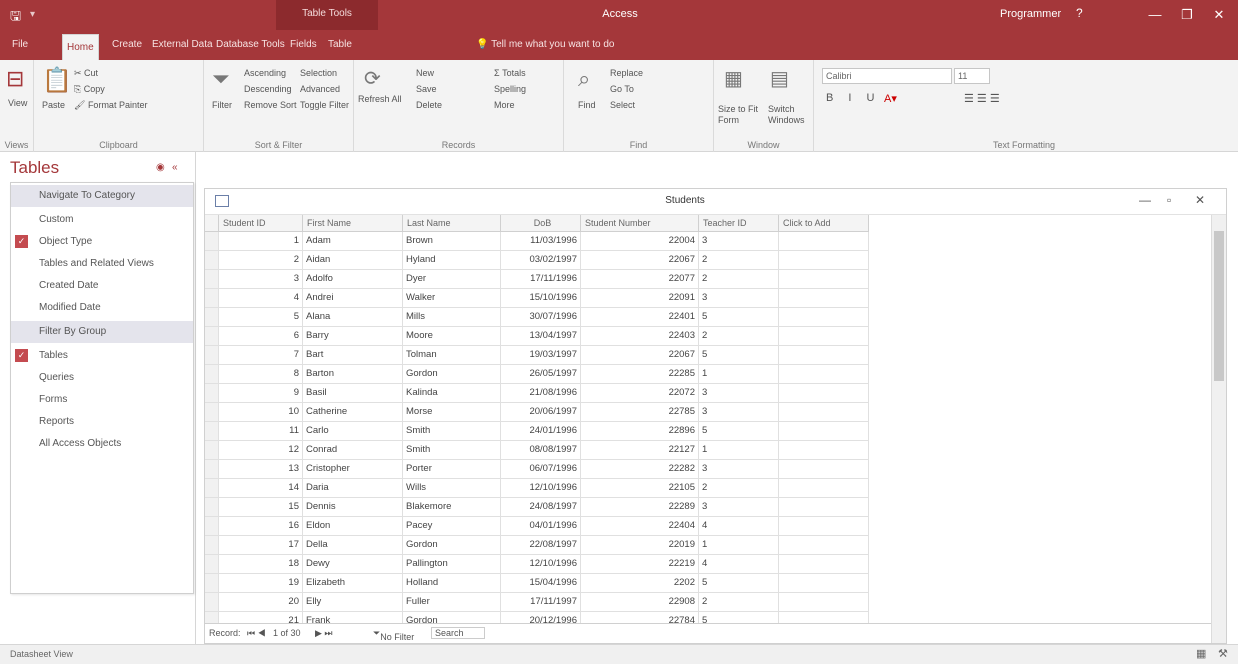 Image resolution: width=1238 pixels, height=664 pixels. I want to click on cell-last-name: Smith, so click(452, 450).